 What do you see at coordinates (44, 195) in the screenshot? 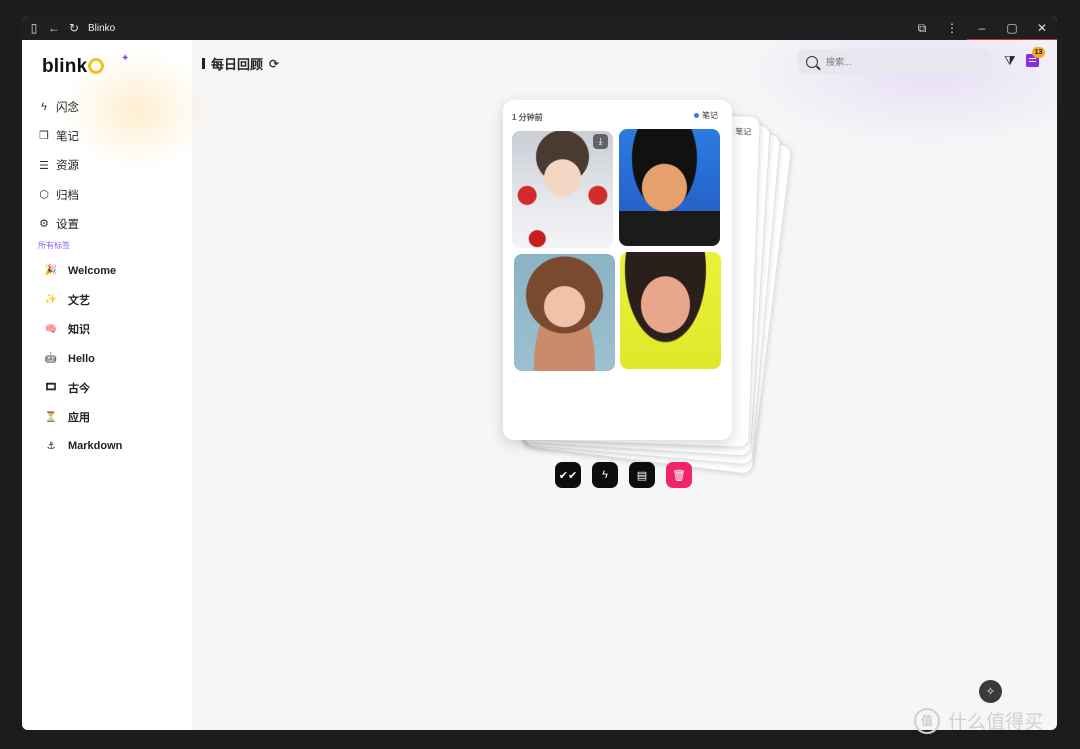
I see `box-icon: ⬡` at bounding box center [44, 195].